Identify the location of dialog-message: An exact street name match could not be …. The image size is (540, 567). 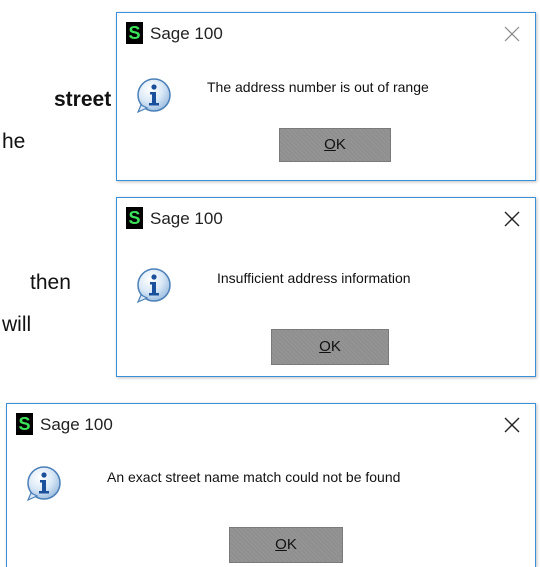
(254, 477).